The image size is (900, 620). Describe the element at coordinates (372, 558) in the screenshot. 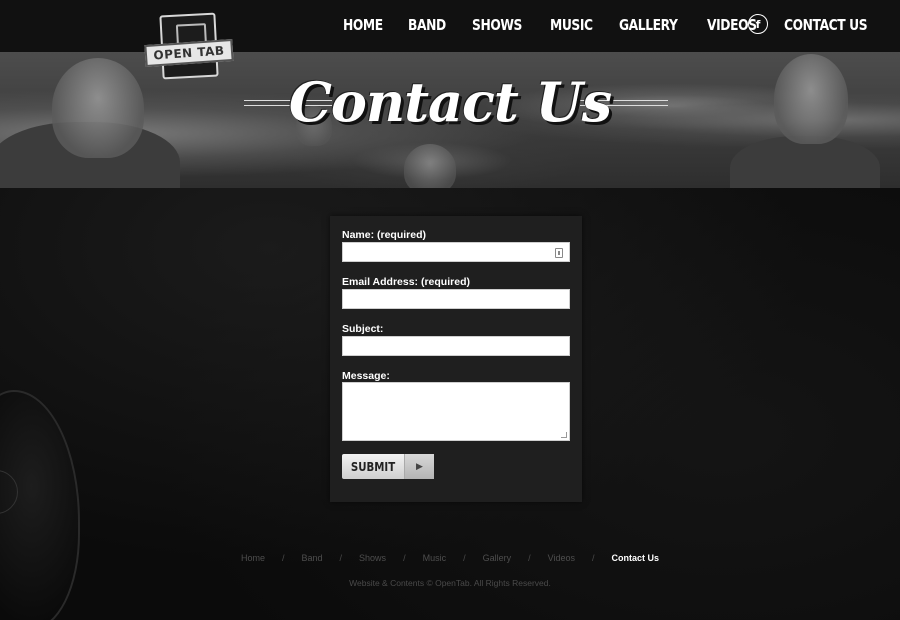

I see `footer-link-shows: Shows` at that location.